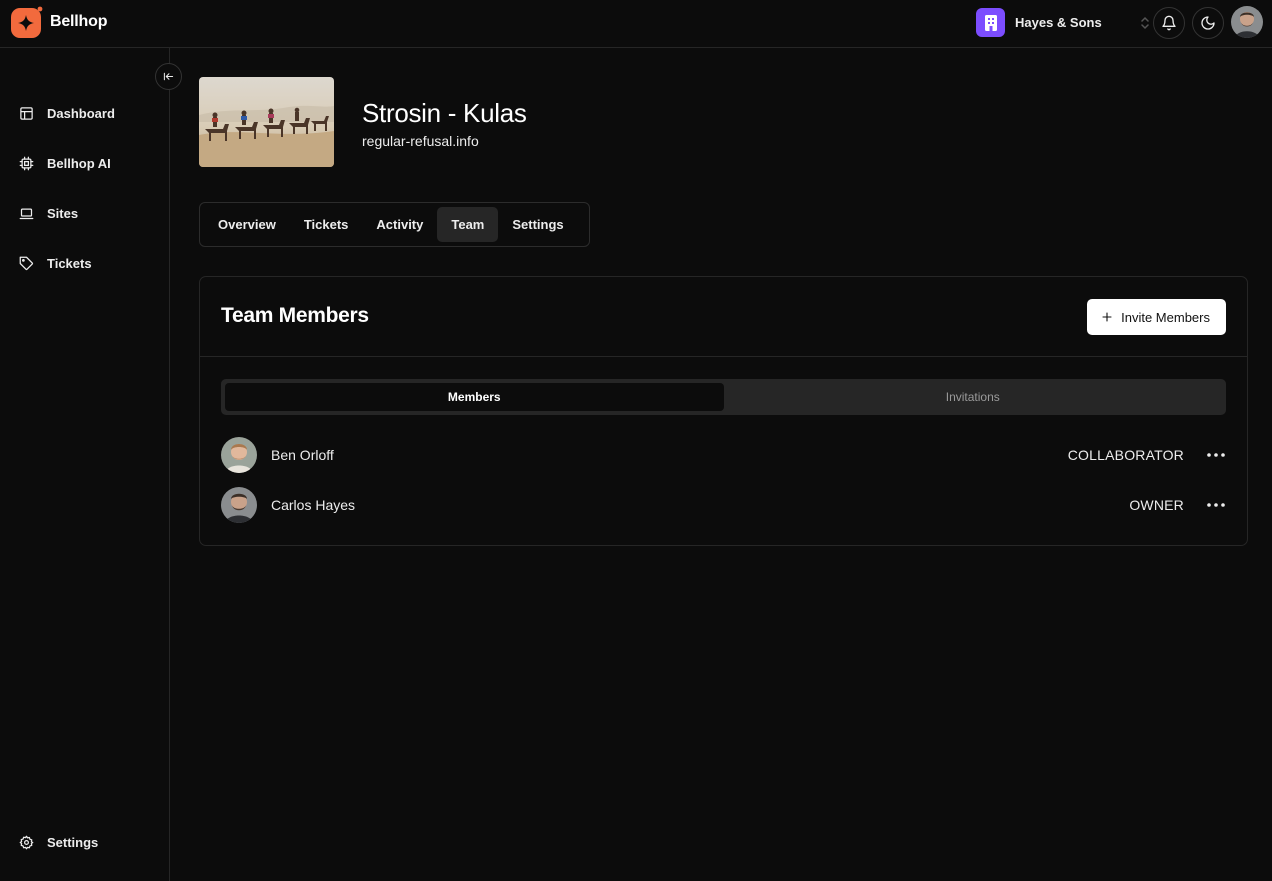 The height and width of the screenshot is (881, 1272). Describe the element at coordinates (1145, 22) in the screenshot. I see `chevrons-up-down-icon` at that location.